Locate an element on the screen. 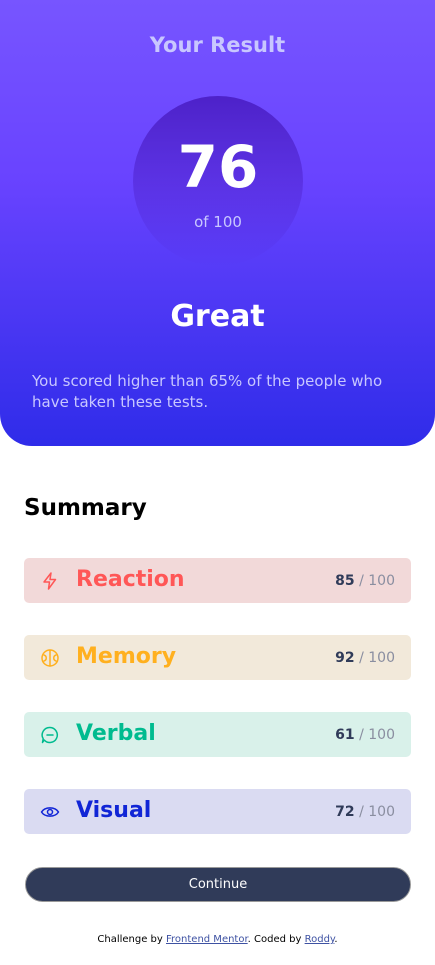 The image size is (435, 965). summary-label: Memory is located at coordinates (126, 656).